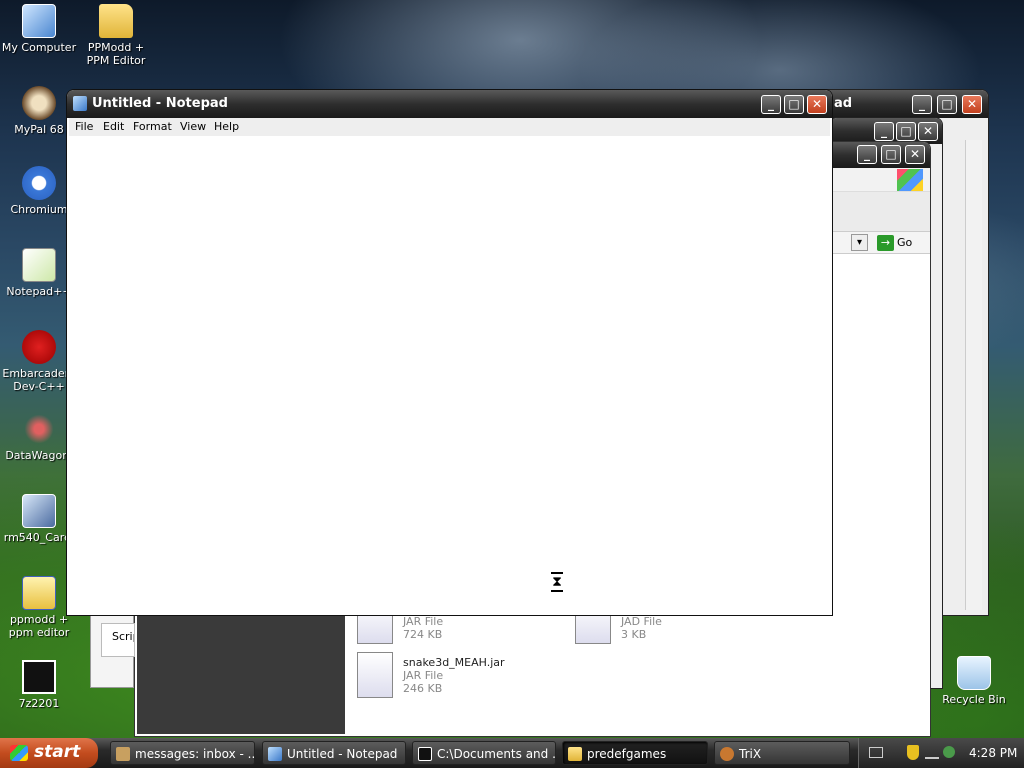  I want to click on hourglass-cursor-icon: ⧗, so click(557, 582).